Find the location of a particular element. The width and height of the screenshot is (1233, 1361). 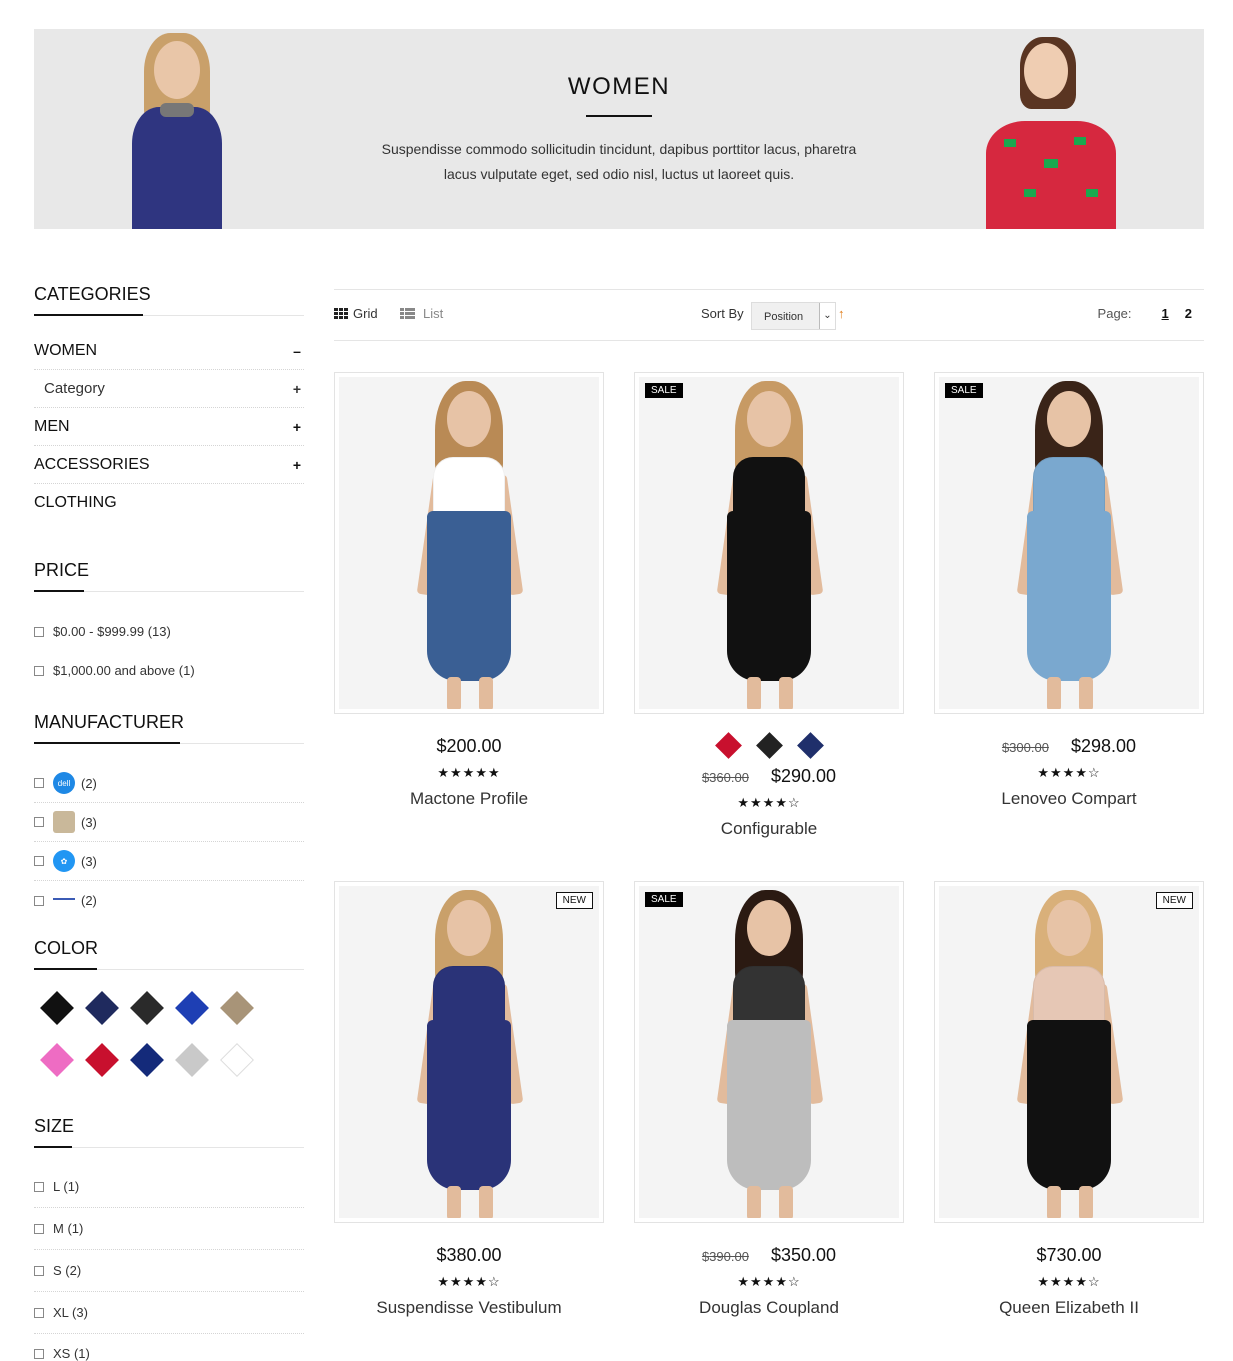

size-option: S (2) is located at coordinates (169, 1271).